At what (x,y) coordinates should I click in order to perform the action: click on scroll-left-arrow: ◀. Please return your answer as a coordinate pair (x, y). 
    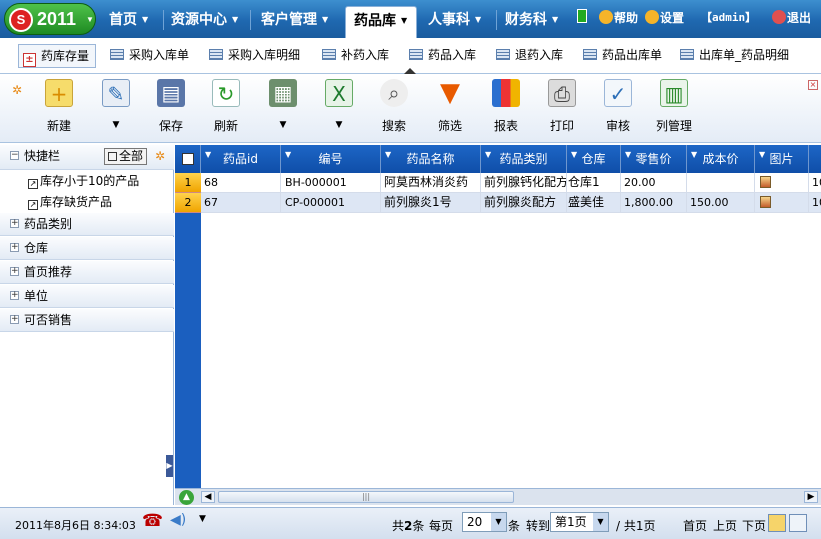
    Looking at the image, I should click on (208, 497).